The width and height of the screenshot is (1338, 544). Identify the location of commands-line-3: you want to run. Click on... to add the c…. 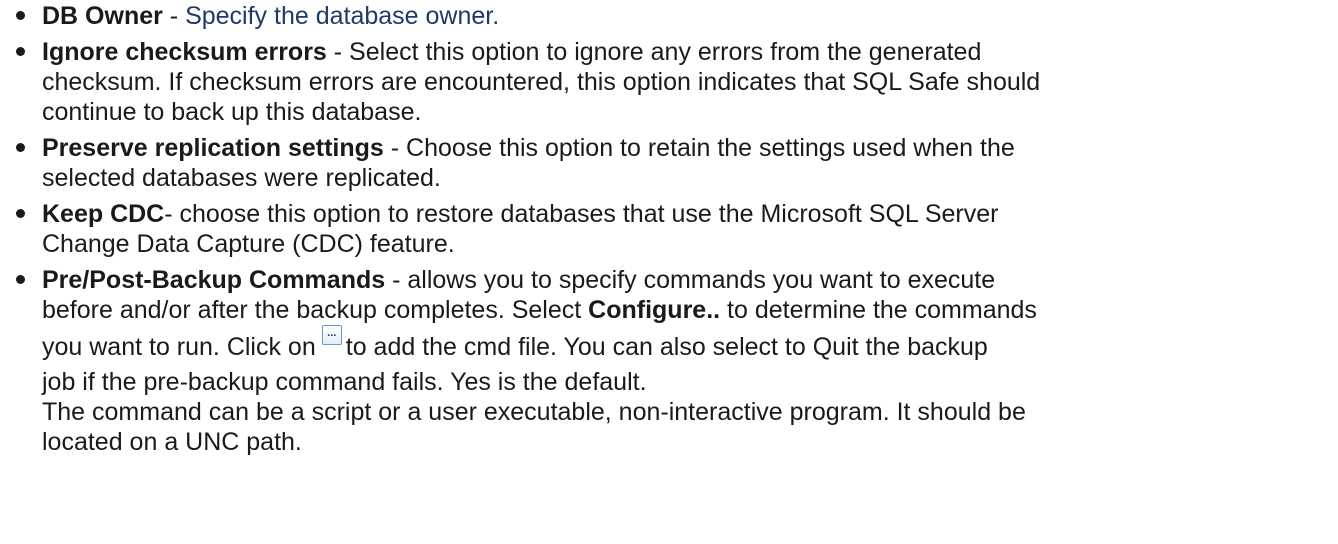
(690, 346).